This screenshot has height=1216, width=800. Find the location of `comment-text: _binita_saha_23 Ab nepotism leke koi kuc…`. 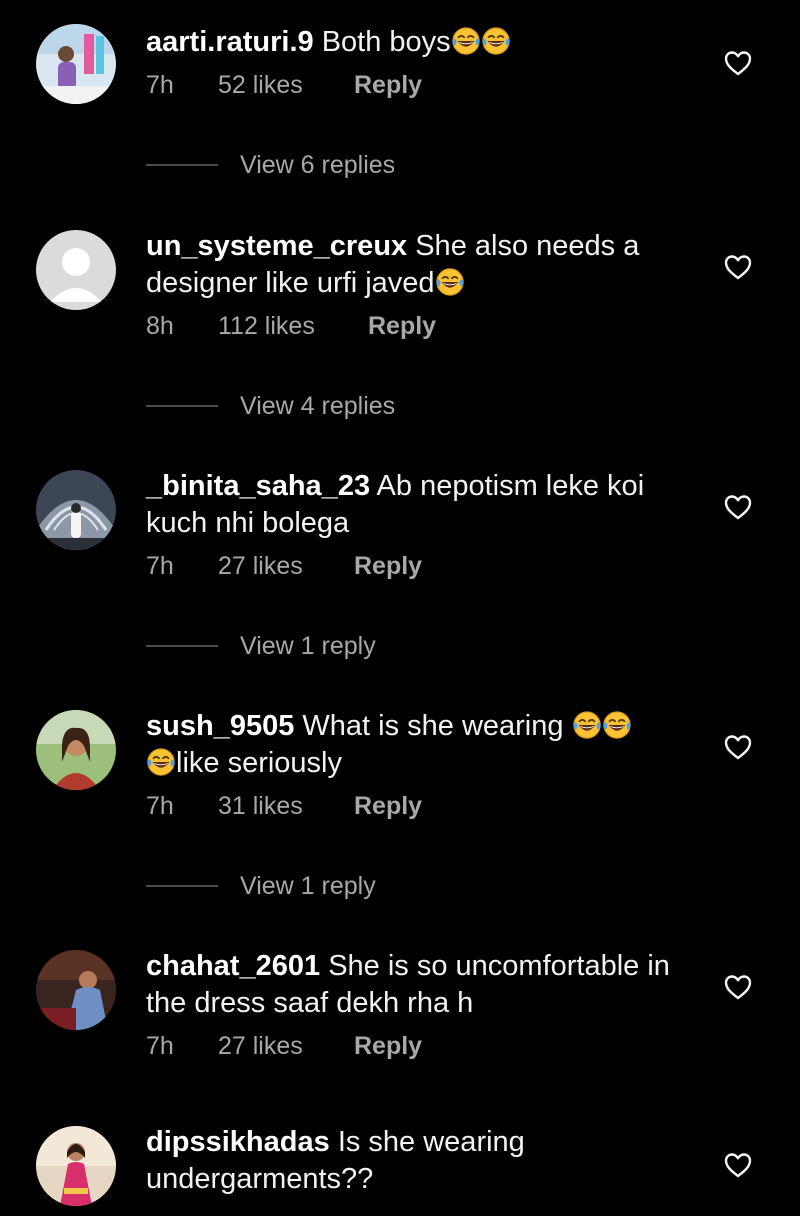

comment-text: _binita_saha_23 Ab nepotism leke koi kuc… is located at coordinates (426, 505).